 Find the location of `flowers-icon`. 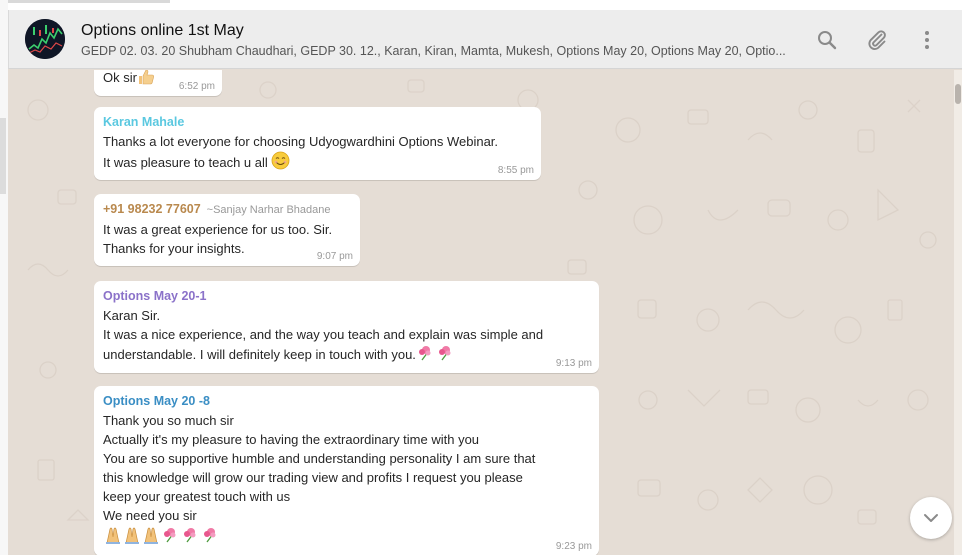

flowers-icon is located at coordinates (436, 355).